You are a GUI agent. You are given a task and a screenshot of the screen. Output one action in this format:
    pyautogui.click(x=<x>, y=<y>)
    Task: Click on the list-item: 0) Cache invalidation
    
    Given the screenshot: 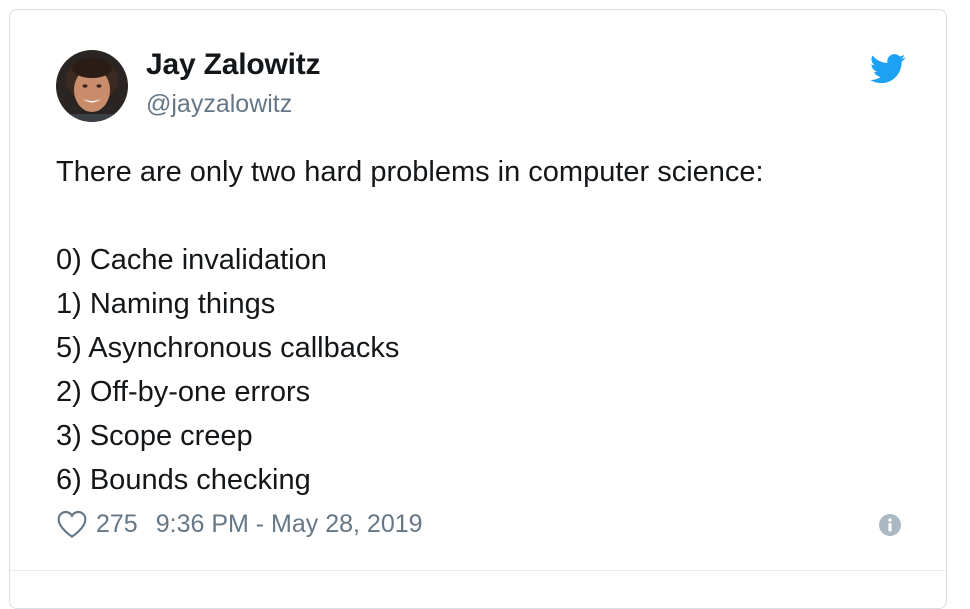 What is the action you would take?
    pyautogui.click(x=191, y=260)
    